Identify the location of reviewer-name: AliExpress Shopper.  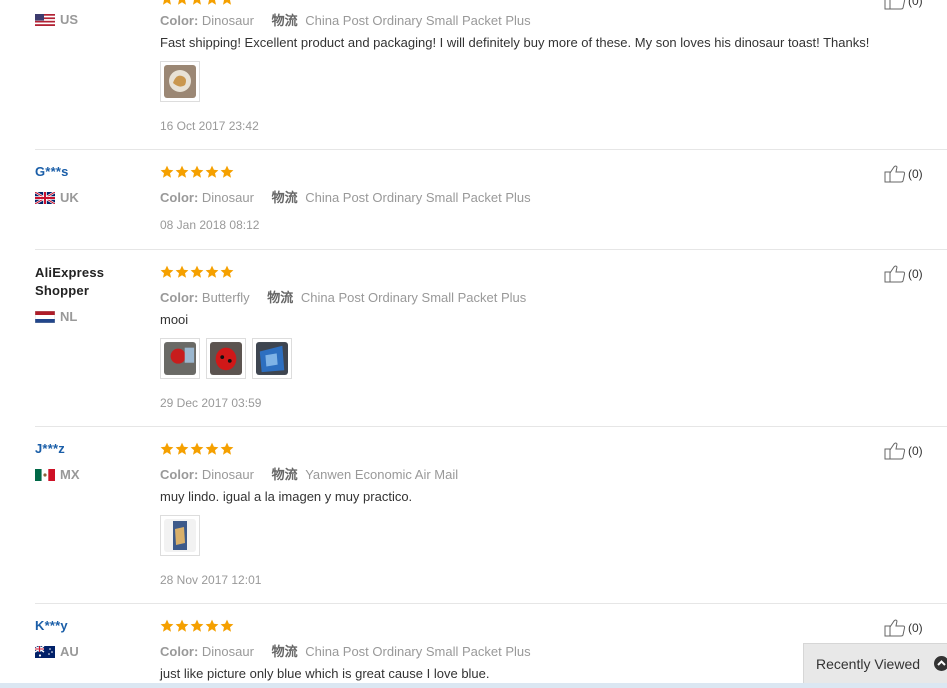
(70, 281).